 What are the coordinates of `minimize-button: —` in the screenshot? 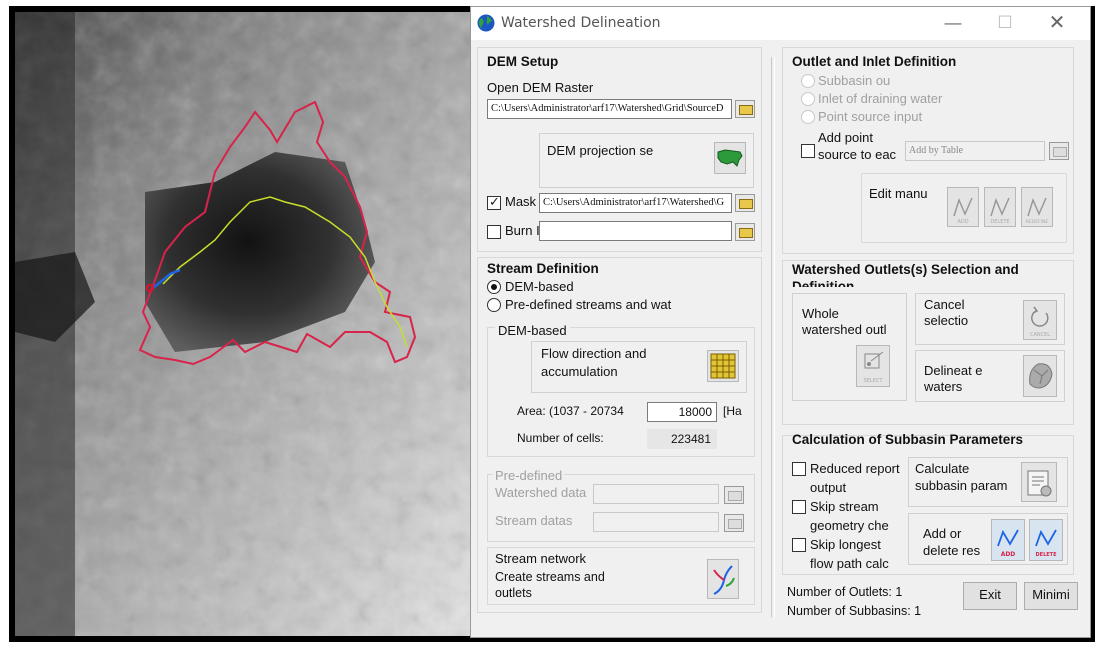 It's located at (953, 24).